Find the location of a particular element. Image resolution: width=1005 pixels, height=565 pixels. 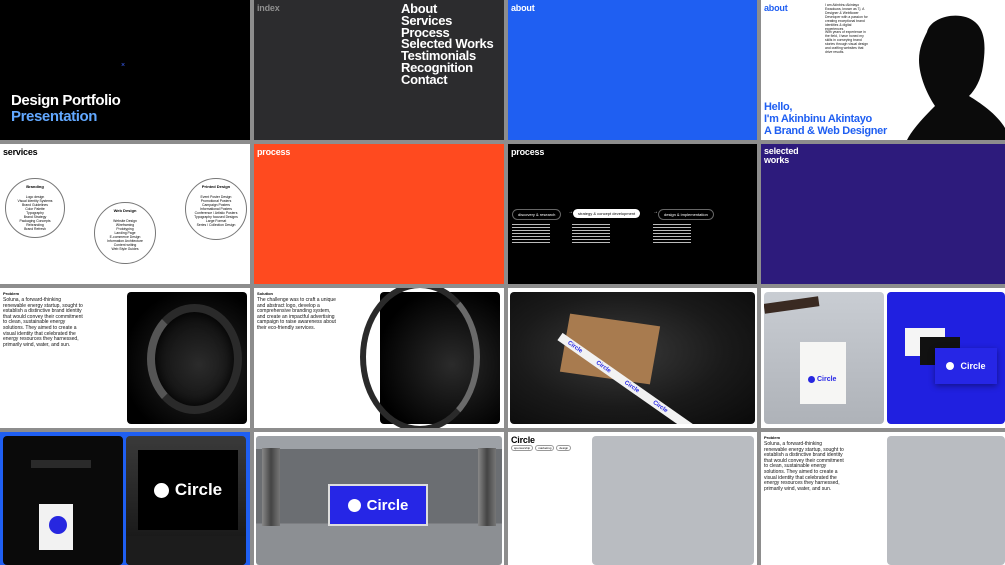

tote-bag: Circle is located at coordinates (823, 373).